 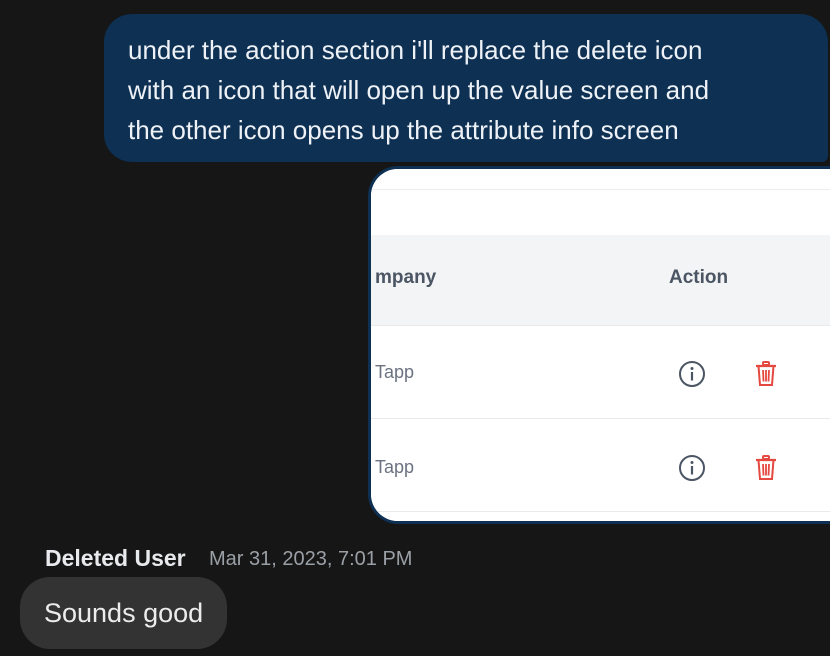 What do you see at coordinates (311, 559) in the screenshot?
I see `message-timestamp: Mar 31, 2023, 7:01 PM` at bounding box center [311, 559].